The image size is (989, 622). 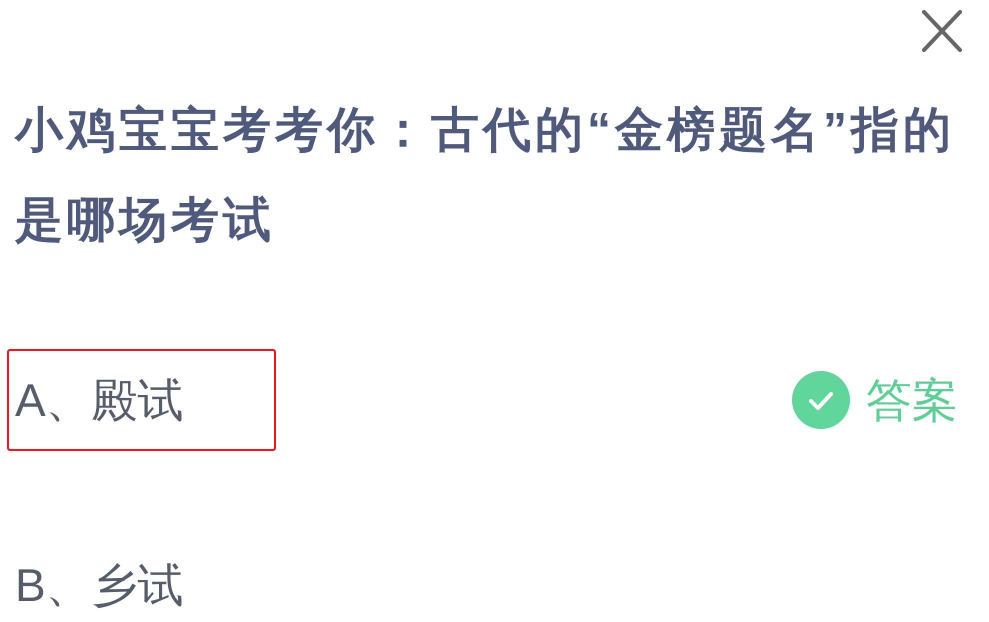 I want to click on answer-option: B、乡试, so click(x=141, y=585).